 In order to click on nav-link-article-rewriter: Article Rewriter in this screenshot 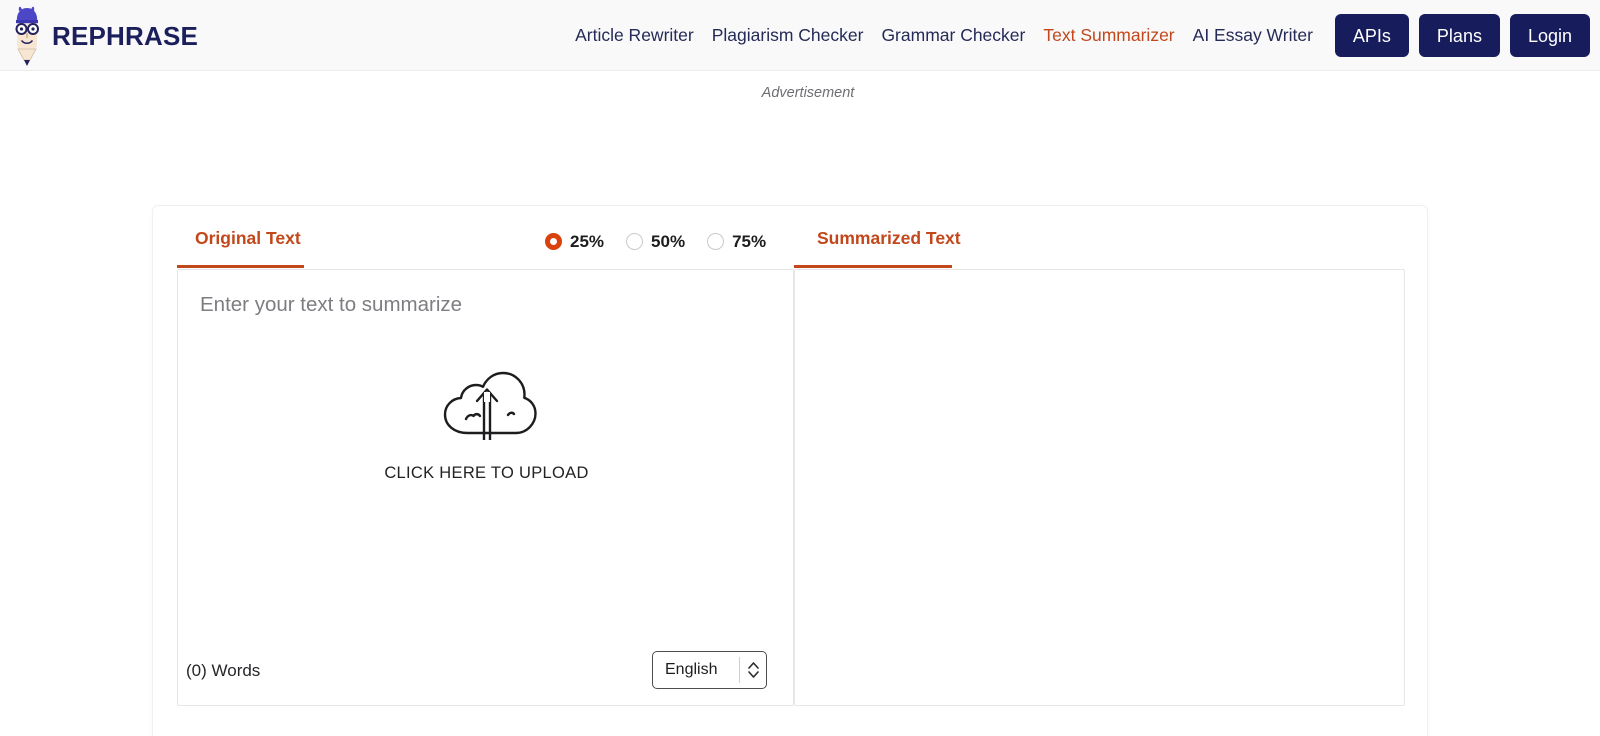, I will do `click(634, 35)`.